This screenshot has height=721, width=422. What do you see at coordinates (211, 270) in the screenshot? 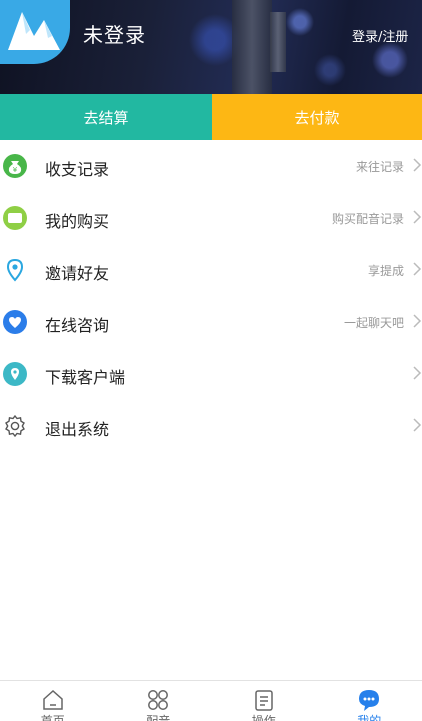
I see `menu-item-invite-friends: 邀请好友 享提成` at bounding box center [211, 270].